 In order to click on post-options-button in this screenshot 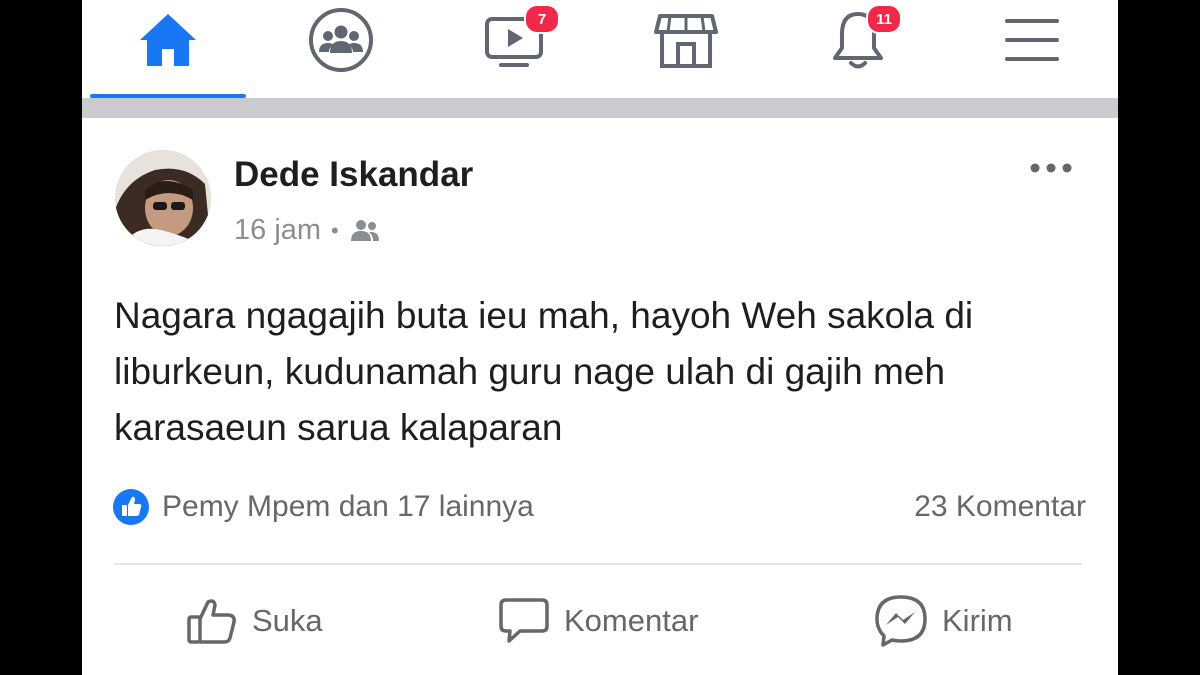, I will do `click(1051, 168)`.